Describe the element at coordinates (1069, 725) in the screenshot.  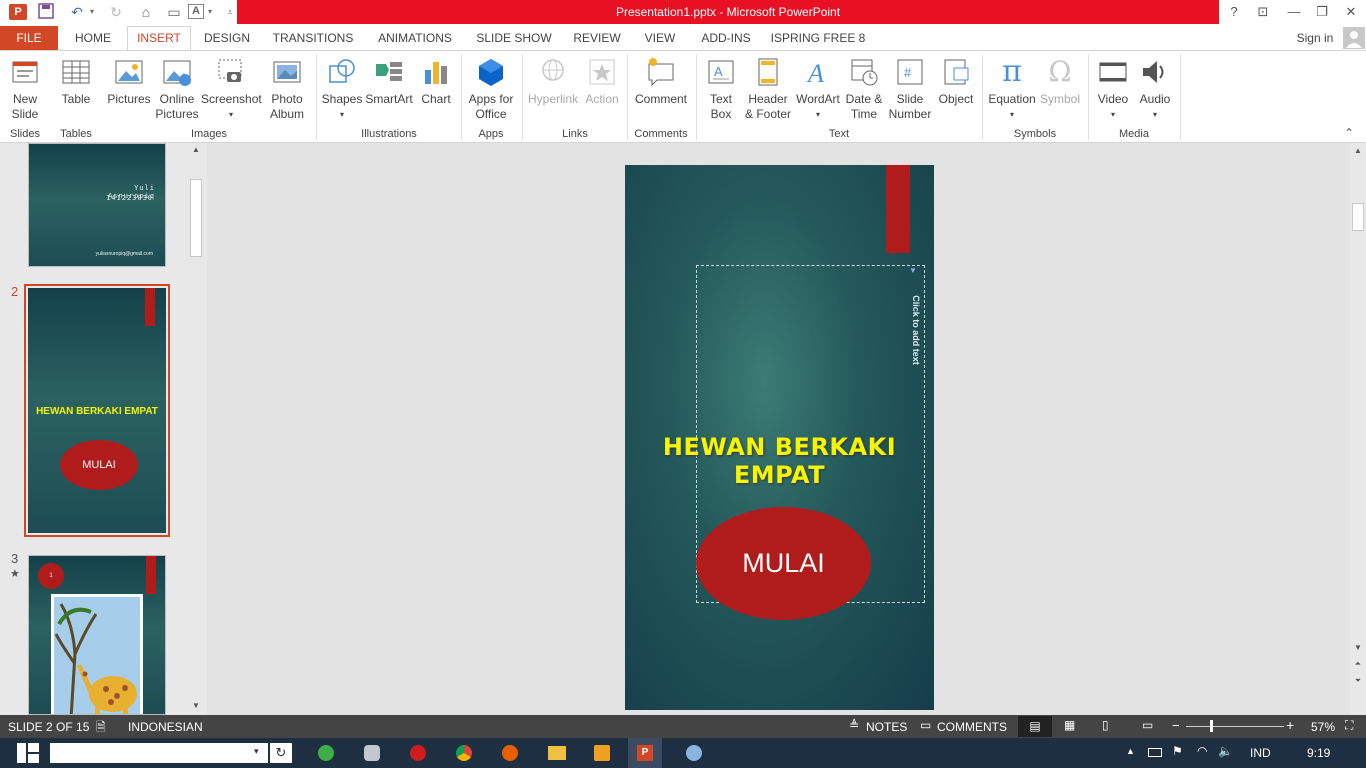
I see `slide-sorter-icon: ▦` at that location.